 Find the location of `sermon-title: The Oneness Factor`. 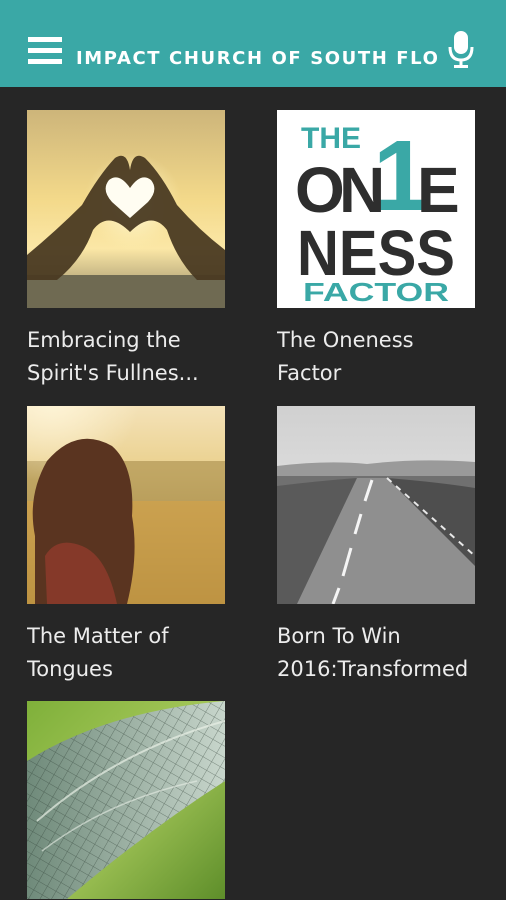

sermon-title: The Oneness Factor is located at coordinates (376, 358).